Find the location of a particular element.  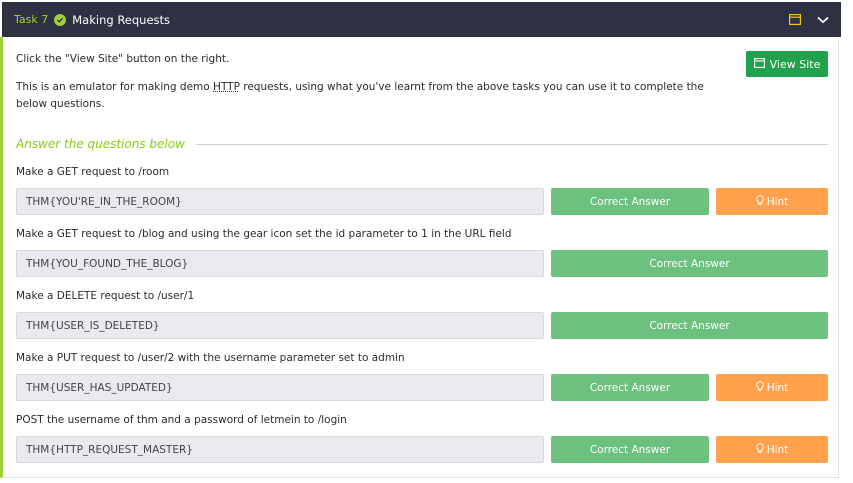

answer-field: THM{USER_IS_DELETED} is located at coordinates (280, 325).